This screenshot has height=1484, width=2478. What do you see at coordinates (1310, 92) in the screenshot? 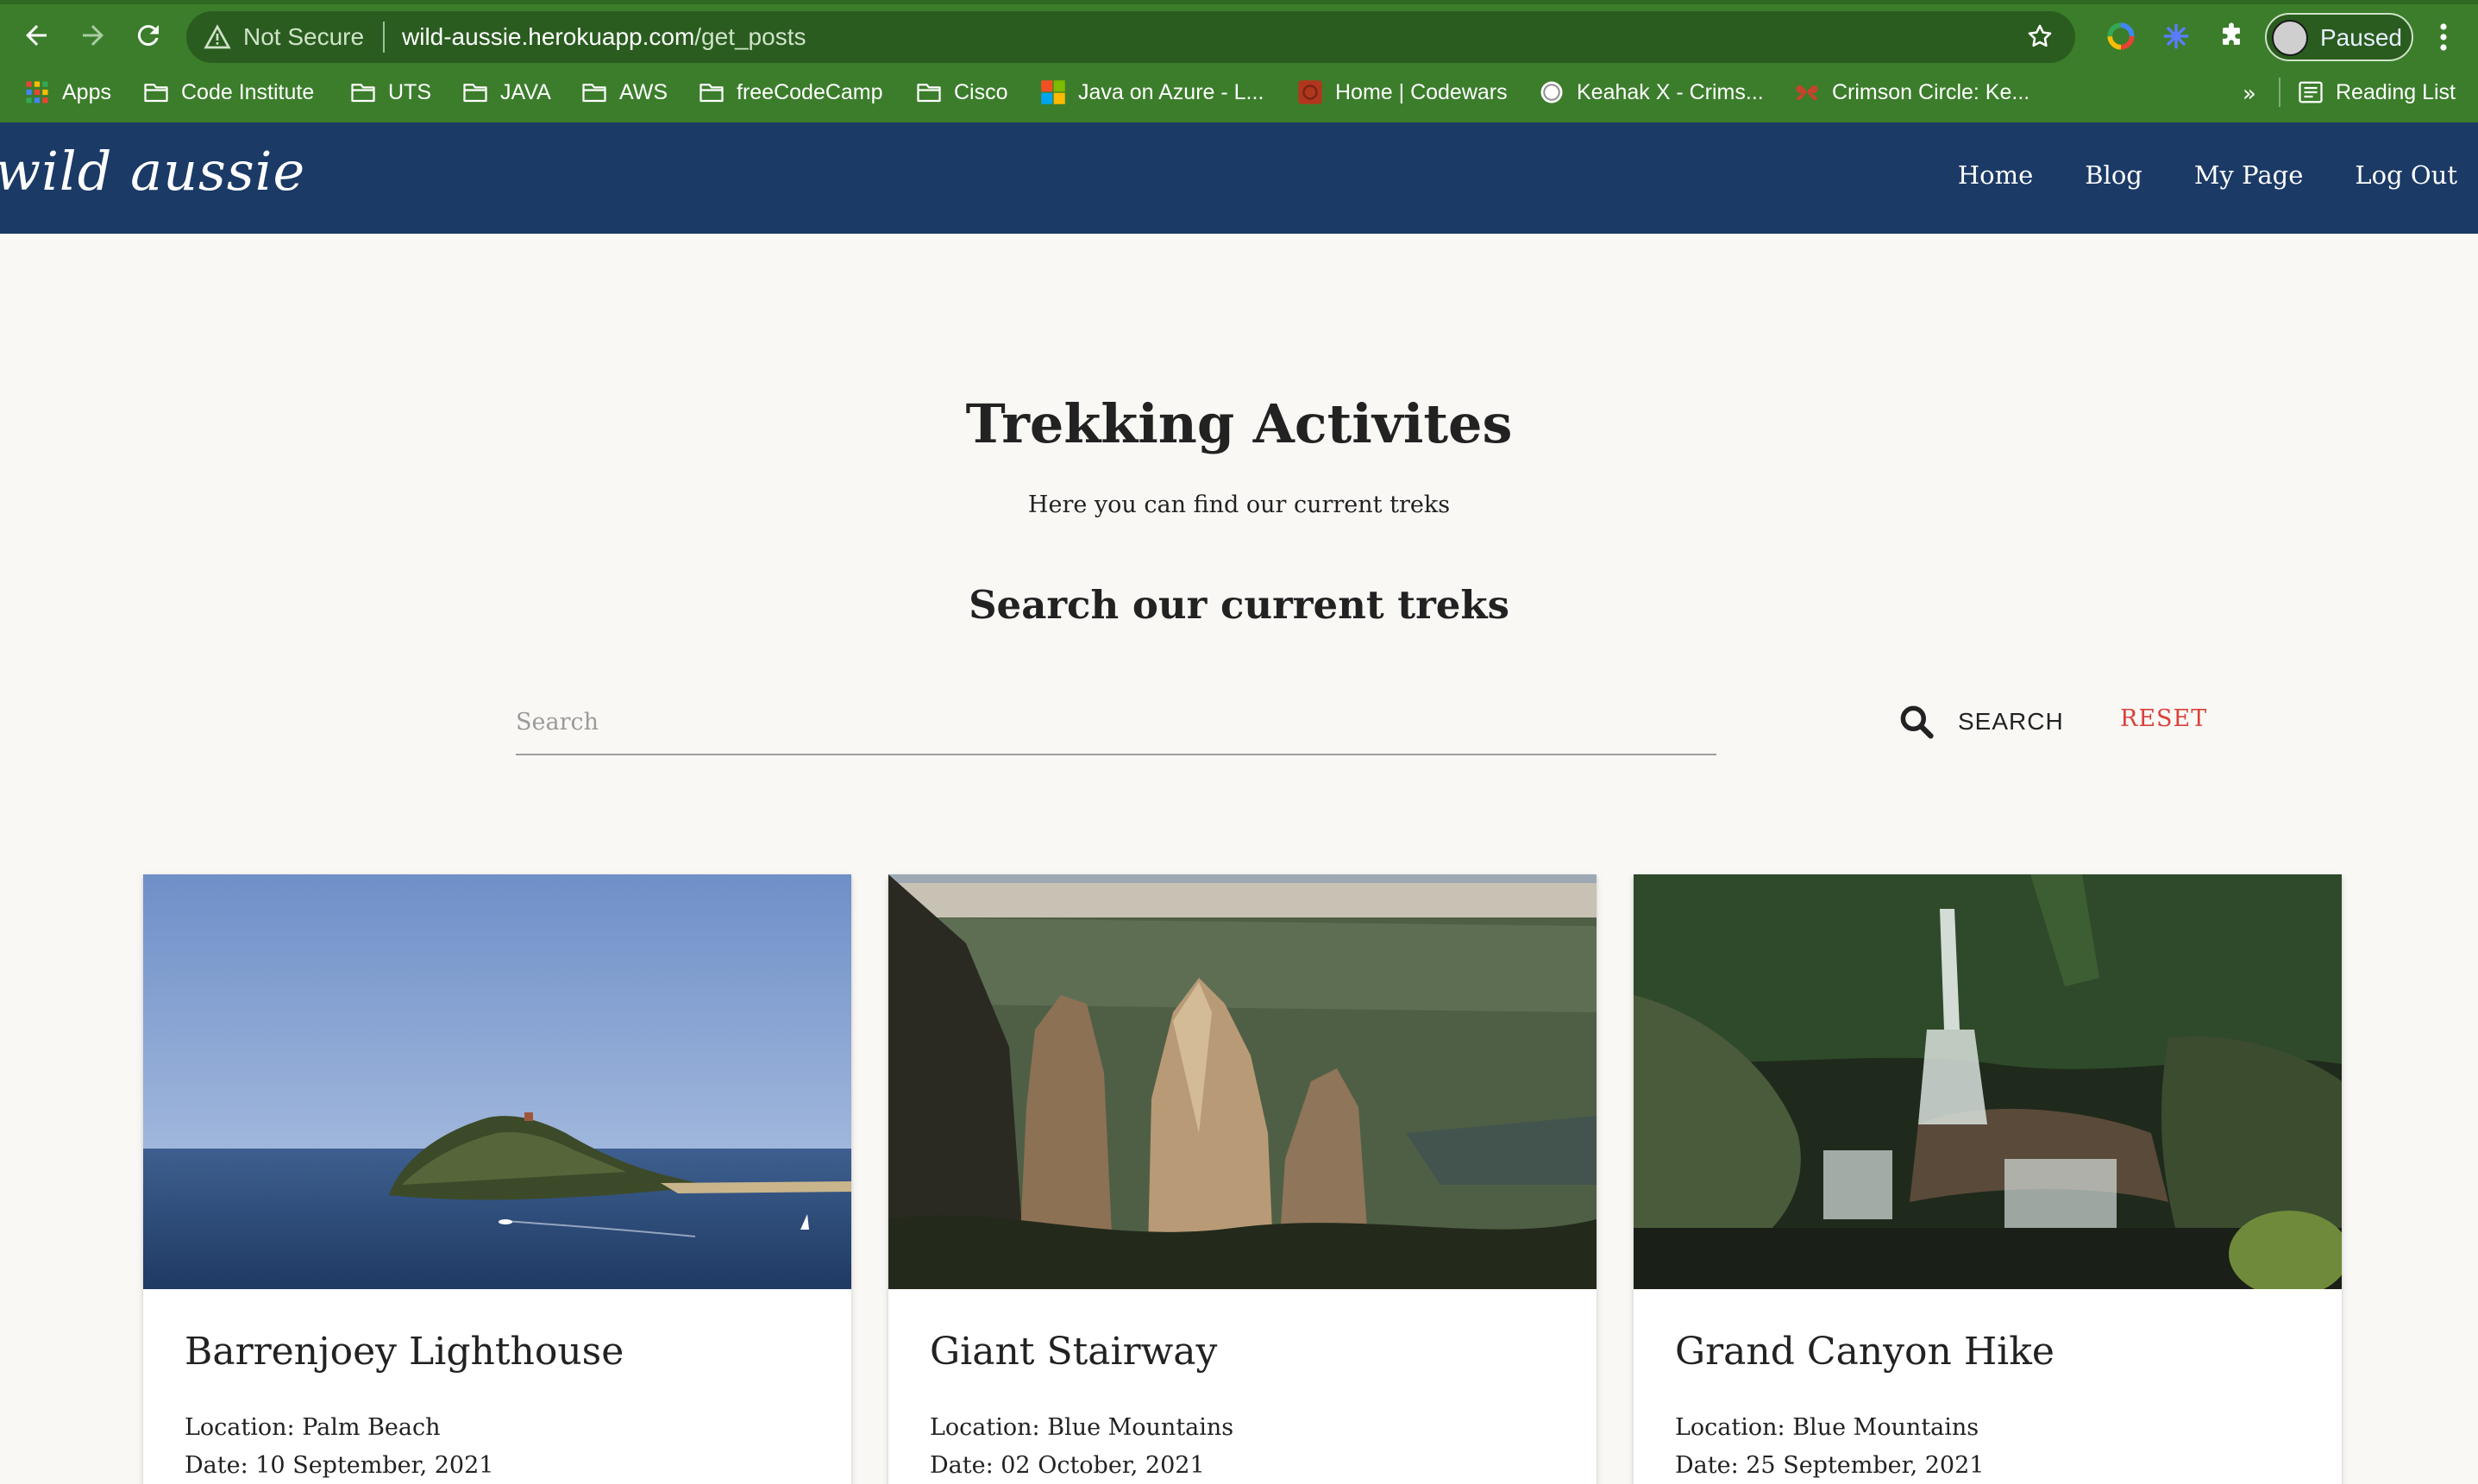
I see `codewars-logo-icon` at bounding box center [1310, 92].